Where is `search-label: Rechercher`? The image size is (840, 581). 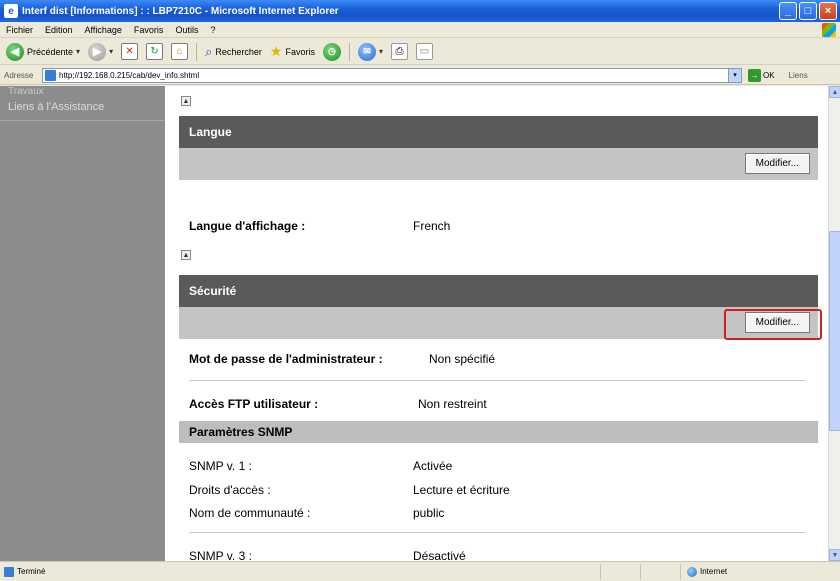 search-label: Rechercher is located at coordinates (238, 51).